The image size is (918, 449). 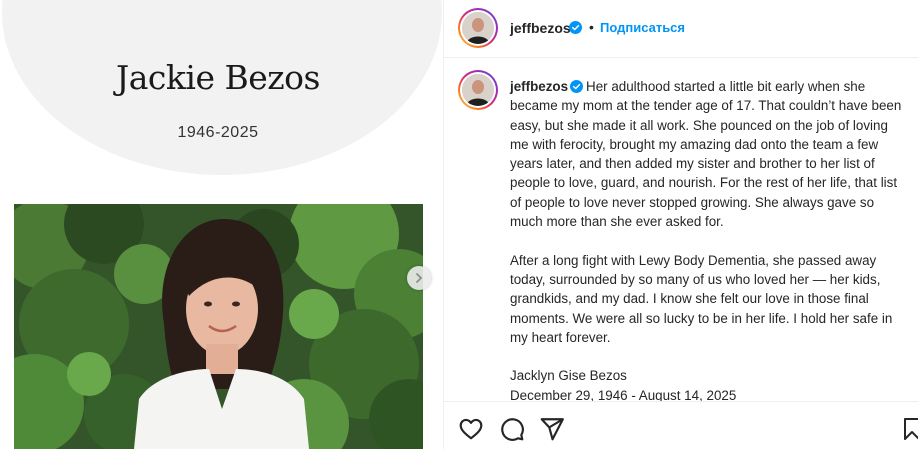 I want to click on caption-author-avatar, so click(x=478, y=90).